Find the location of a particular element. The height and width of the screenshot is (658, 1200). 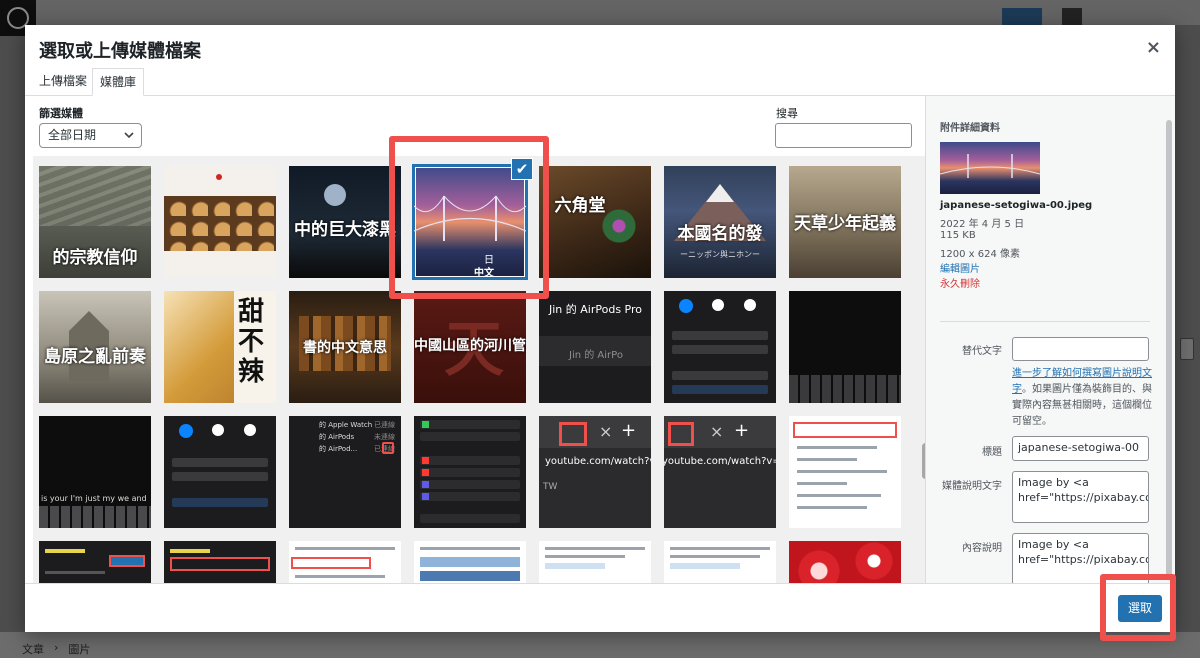

details-filesize: 115 KB is located at coordinates (958, 235).